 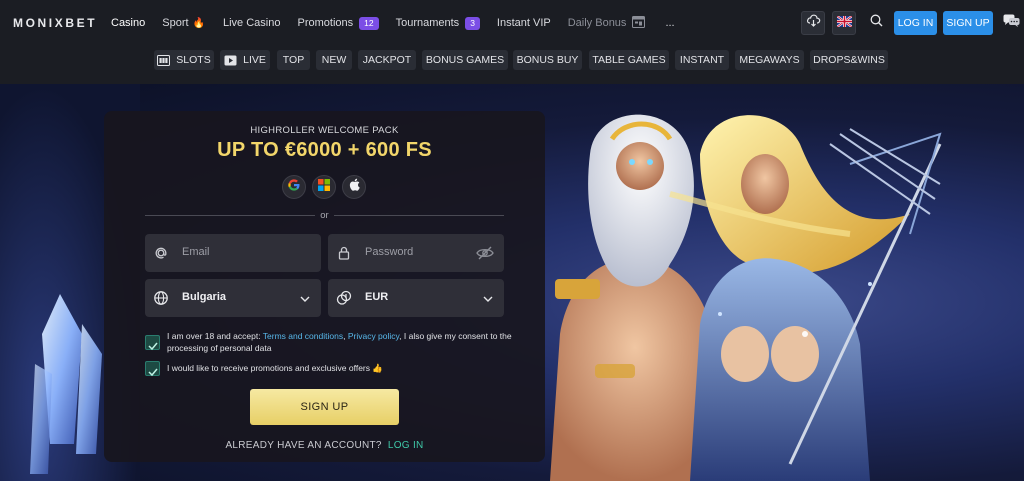 I want to click on google-icon, so click(x=294, y=187).